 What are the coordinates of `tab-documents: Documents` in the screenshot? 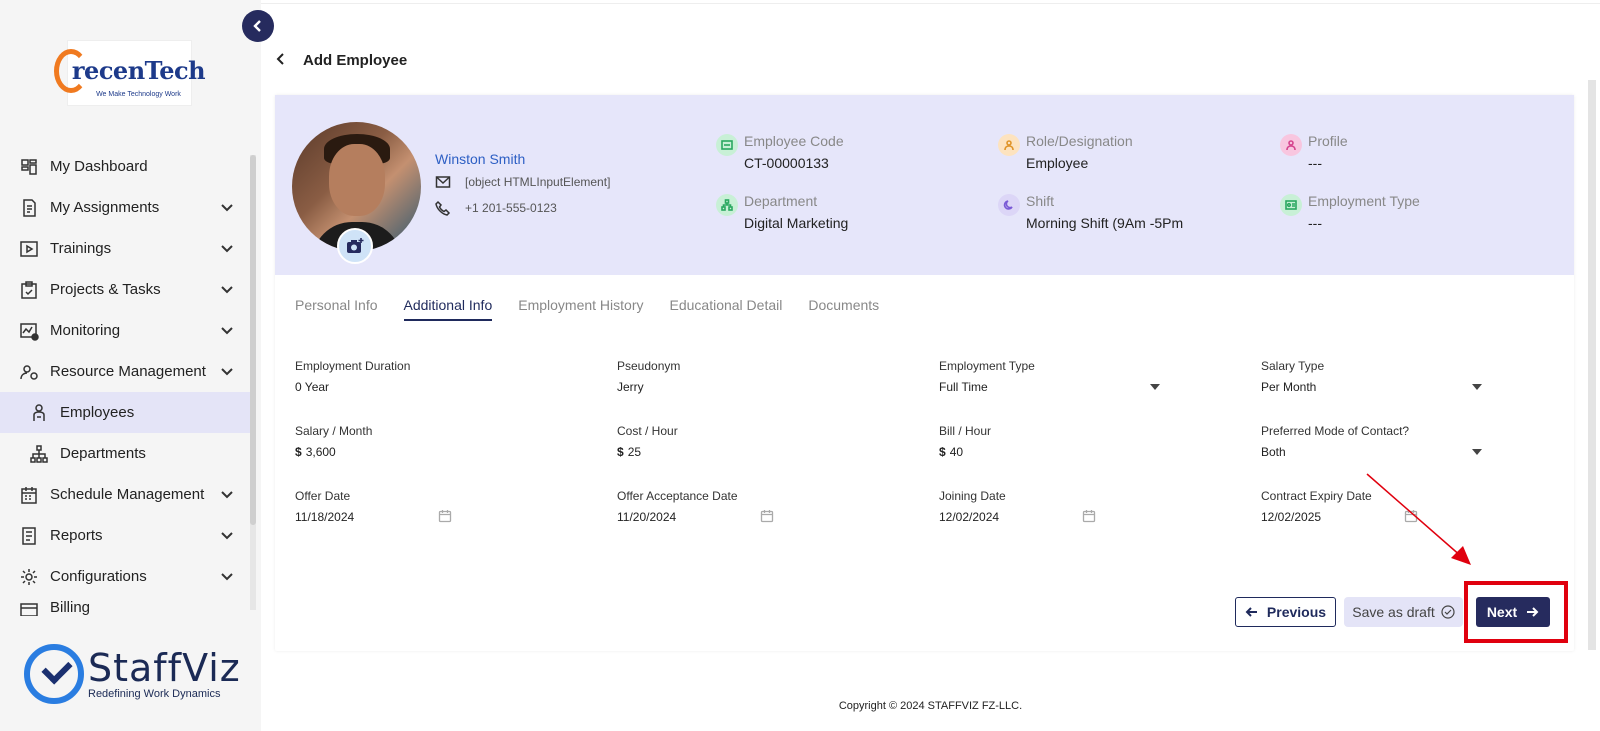 It's located at (843, 309).